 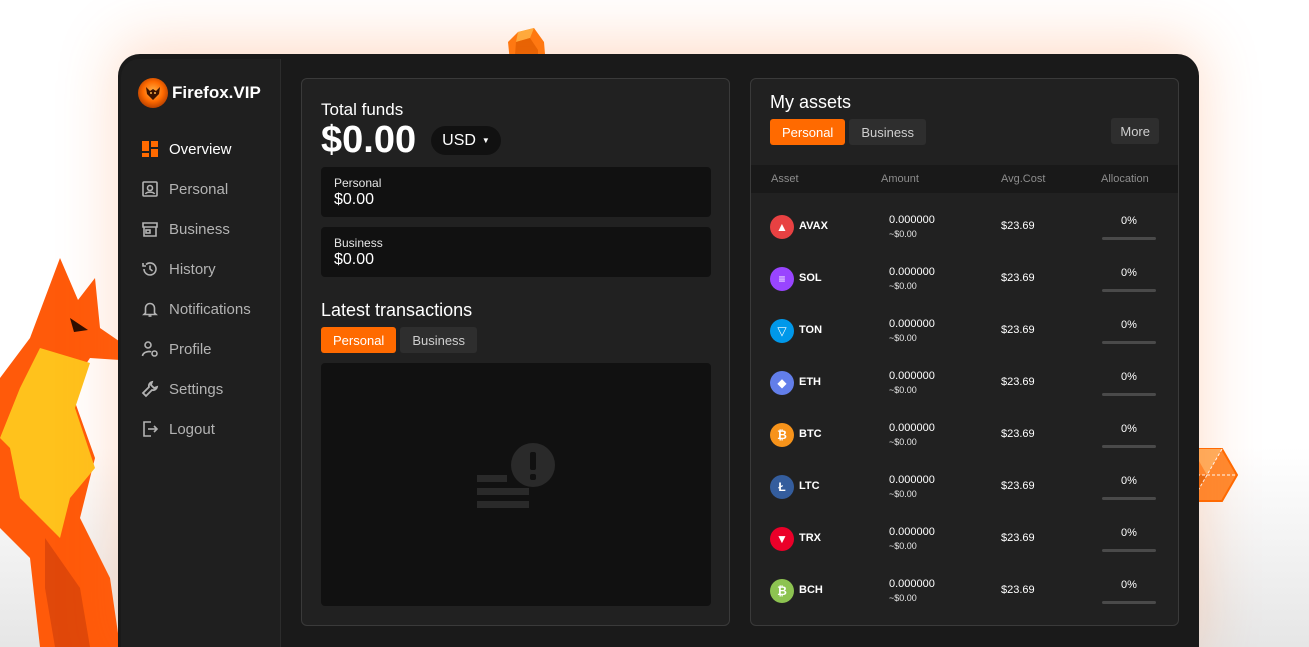 What do you see at coordinates (964, 487) in the screenshot?
I see `table-row: Ł LTC 0.000000 ~$0.00 $23.69 0%` at bounding box center [964, 487].